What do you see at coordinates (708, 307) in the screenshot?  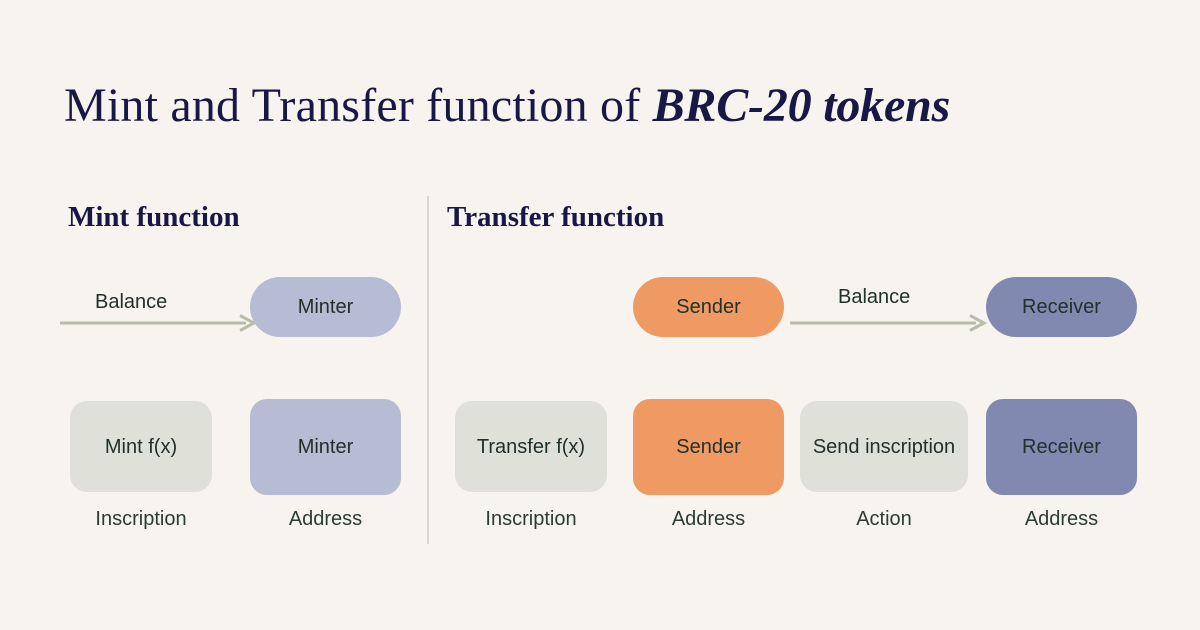 I see `transfer-sender-pill: Sender` at bounding box center [708, 307].